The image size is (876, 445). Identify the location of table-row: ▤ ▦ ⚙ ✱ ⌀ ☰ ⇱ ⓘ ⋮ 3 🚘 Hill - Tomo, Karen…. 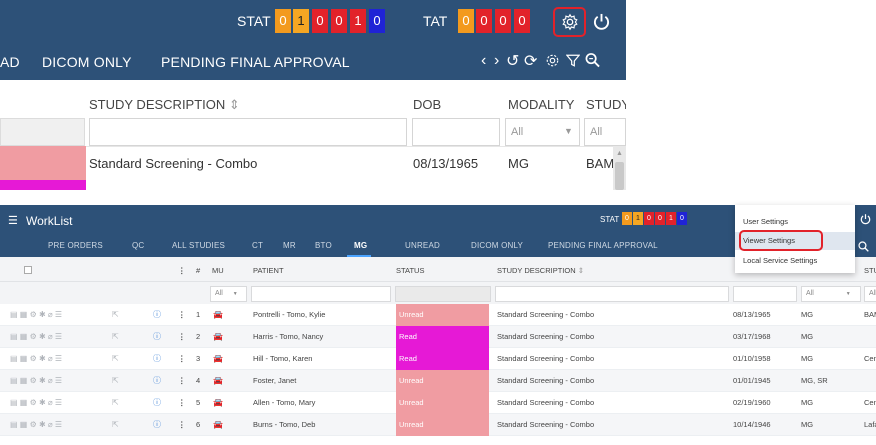
(438, 359).